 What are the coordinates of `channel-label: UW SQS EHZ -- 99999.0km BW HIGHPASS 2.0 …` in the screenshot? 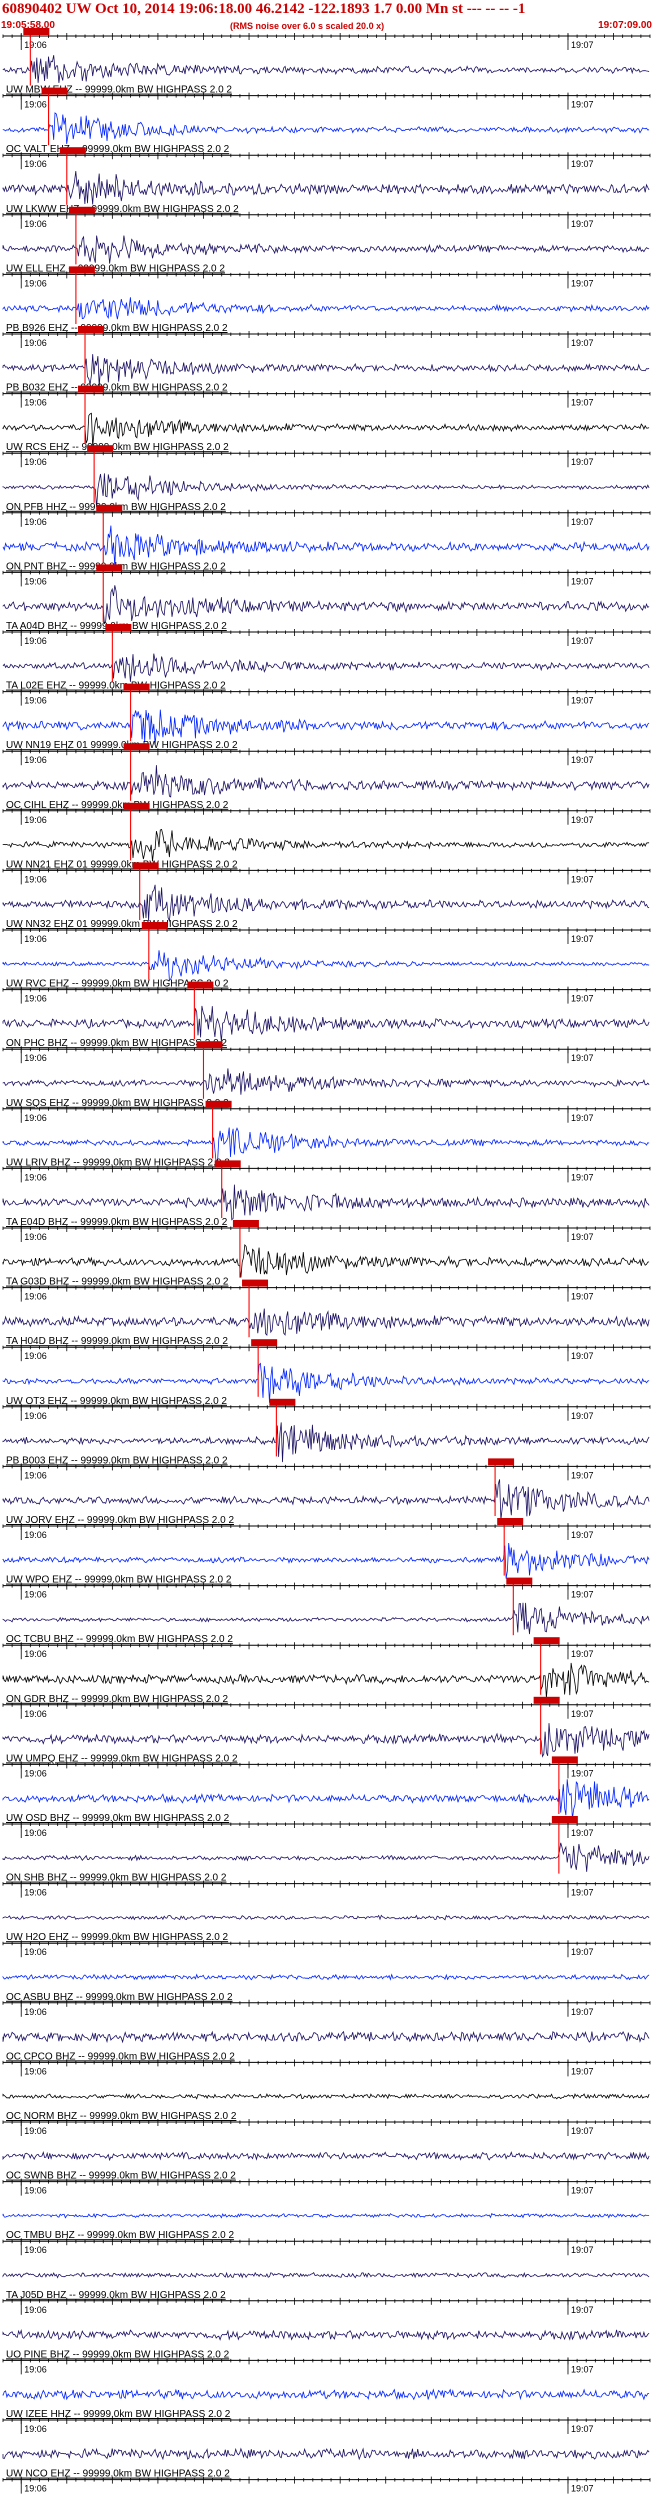 It's located at (117, 1103).